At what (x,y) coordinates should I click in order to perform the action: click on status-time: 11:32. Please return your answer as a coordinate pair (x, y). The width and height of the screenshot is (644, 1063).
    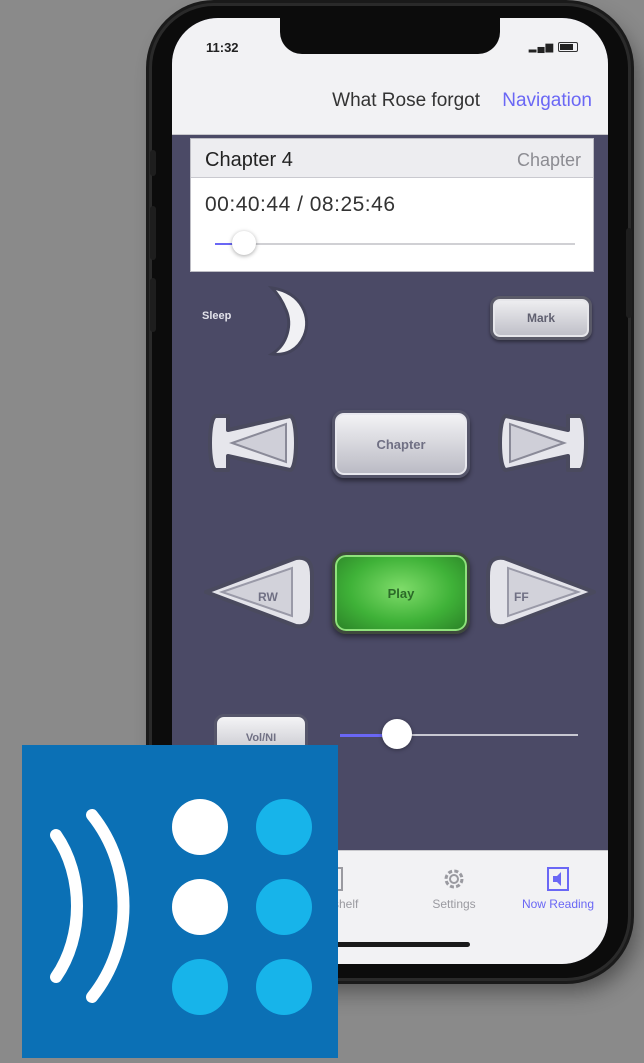
    Looking at the image, I should click on (222, 47).